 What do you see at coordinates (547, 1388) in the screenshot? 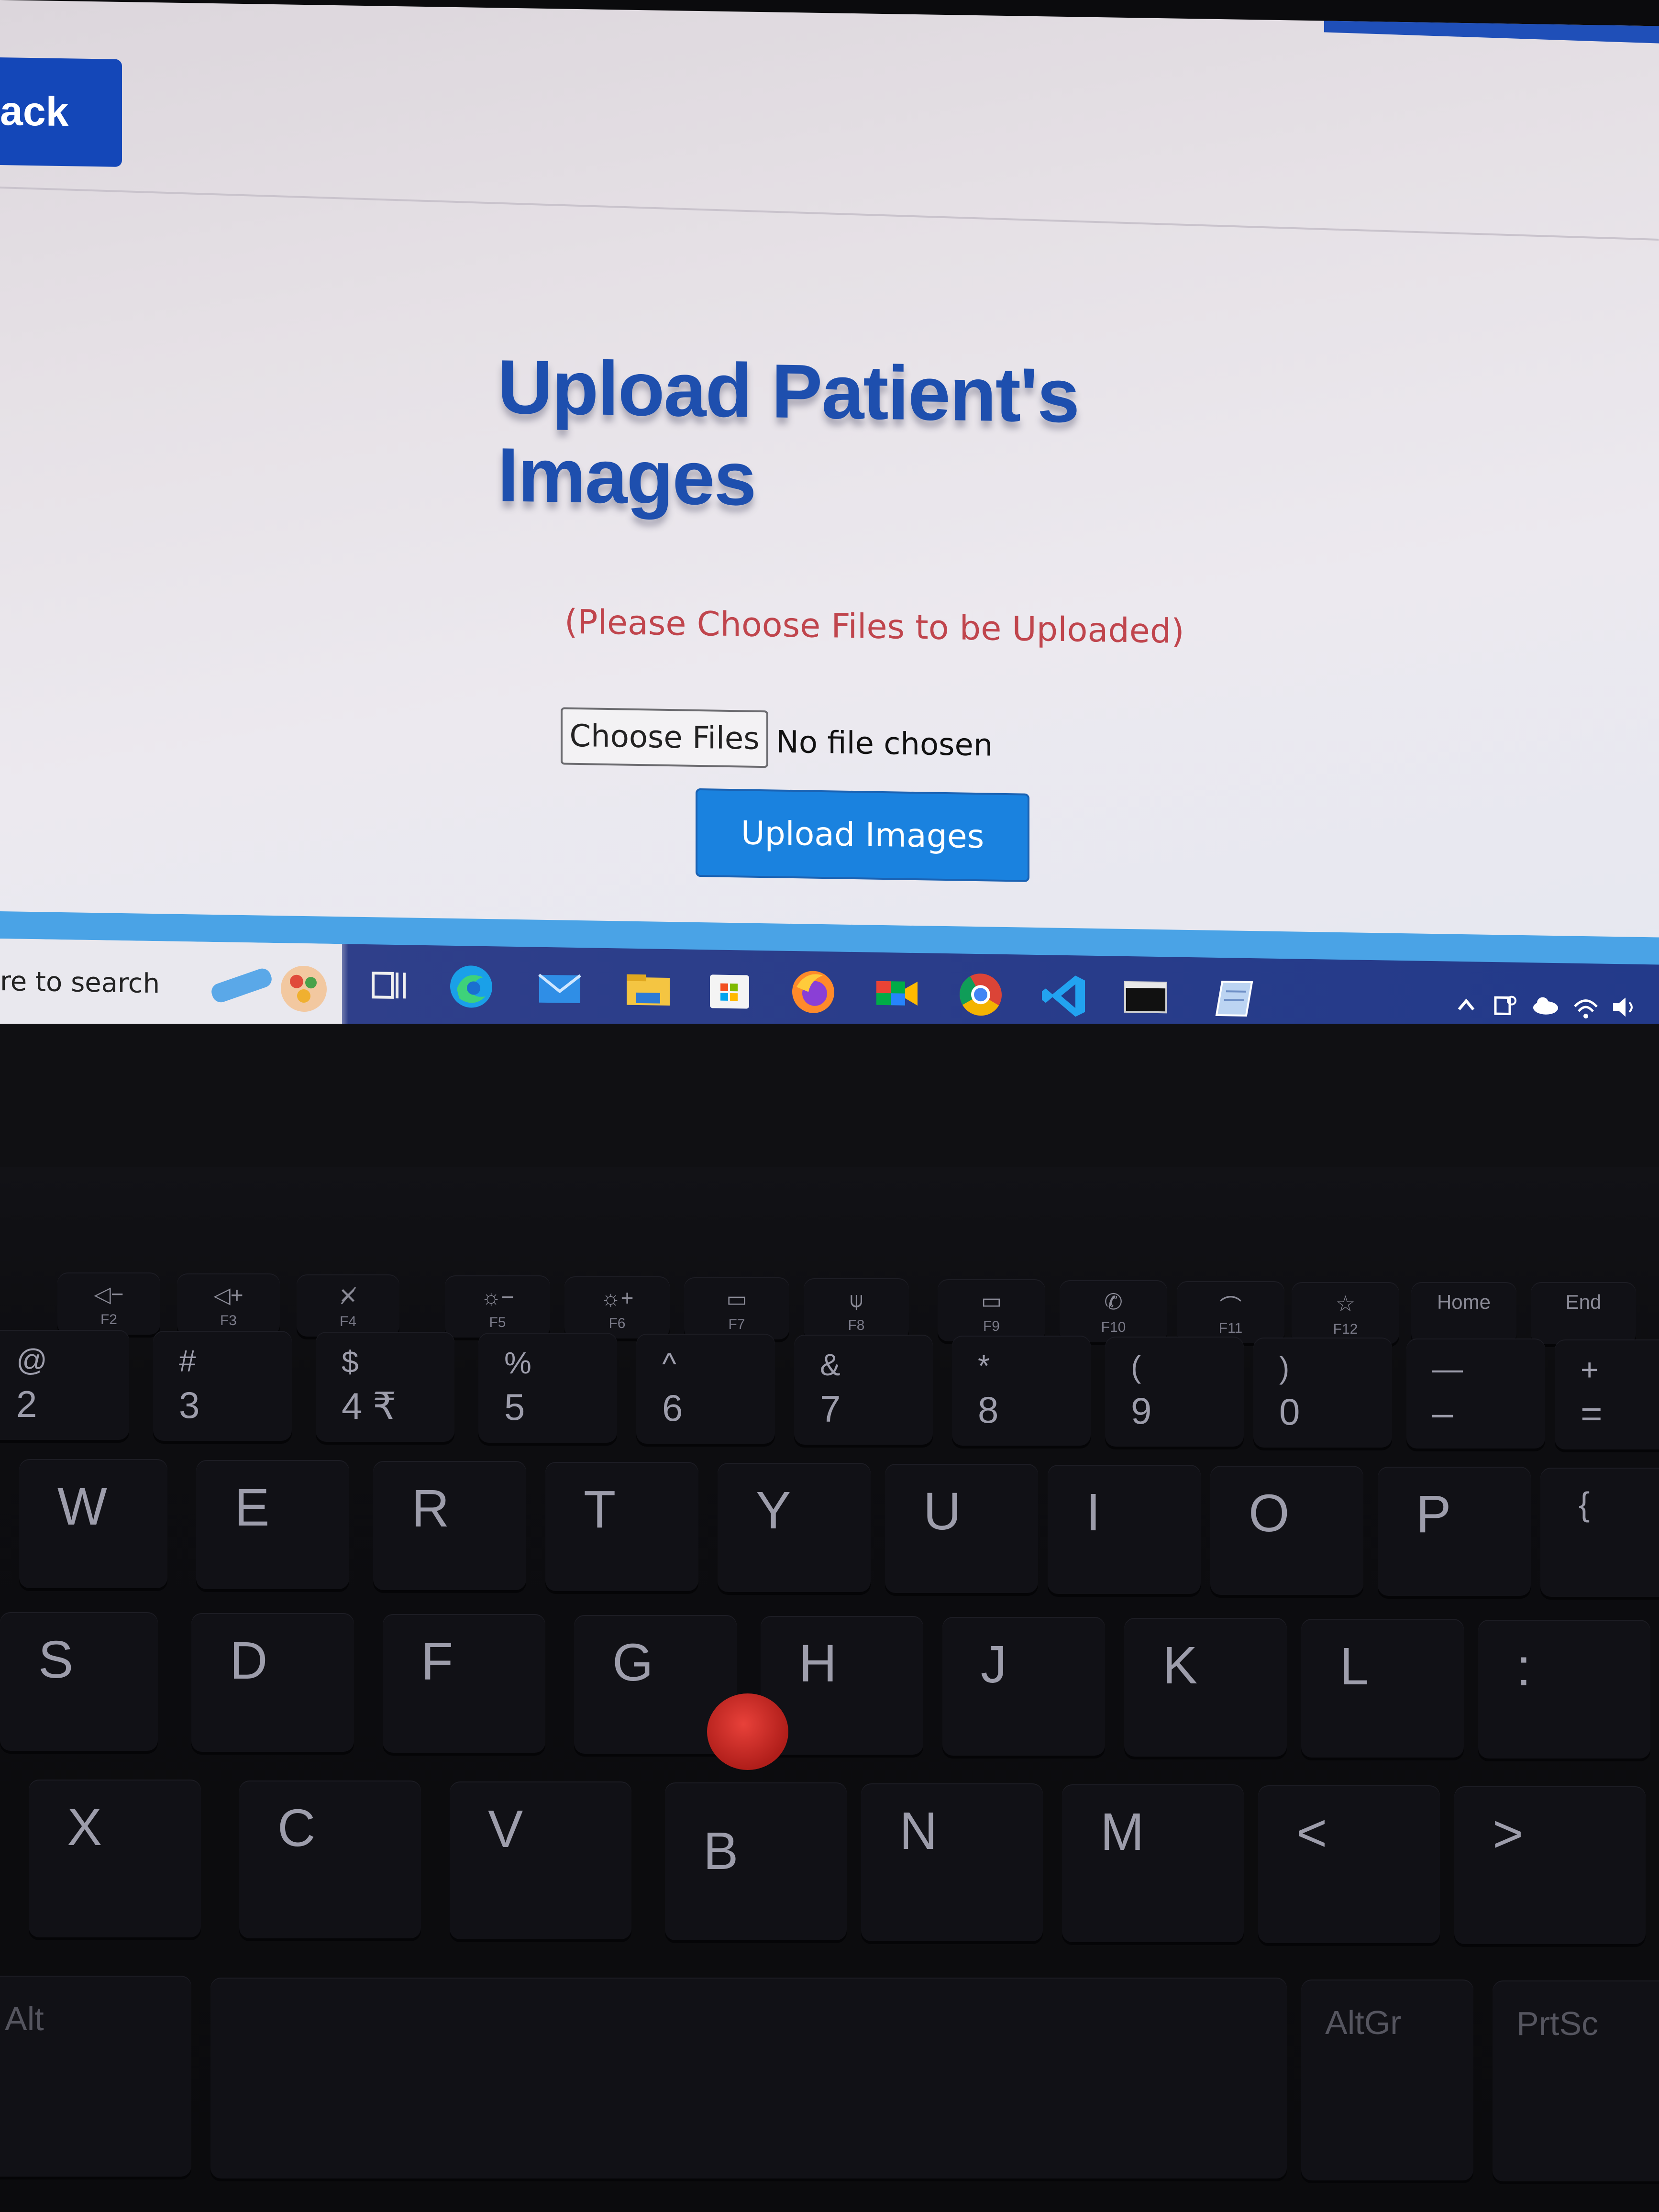
I see `key-5: % 5` at bounding box center [547, 1388].